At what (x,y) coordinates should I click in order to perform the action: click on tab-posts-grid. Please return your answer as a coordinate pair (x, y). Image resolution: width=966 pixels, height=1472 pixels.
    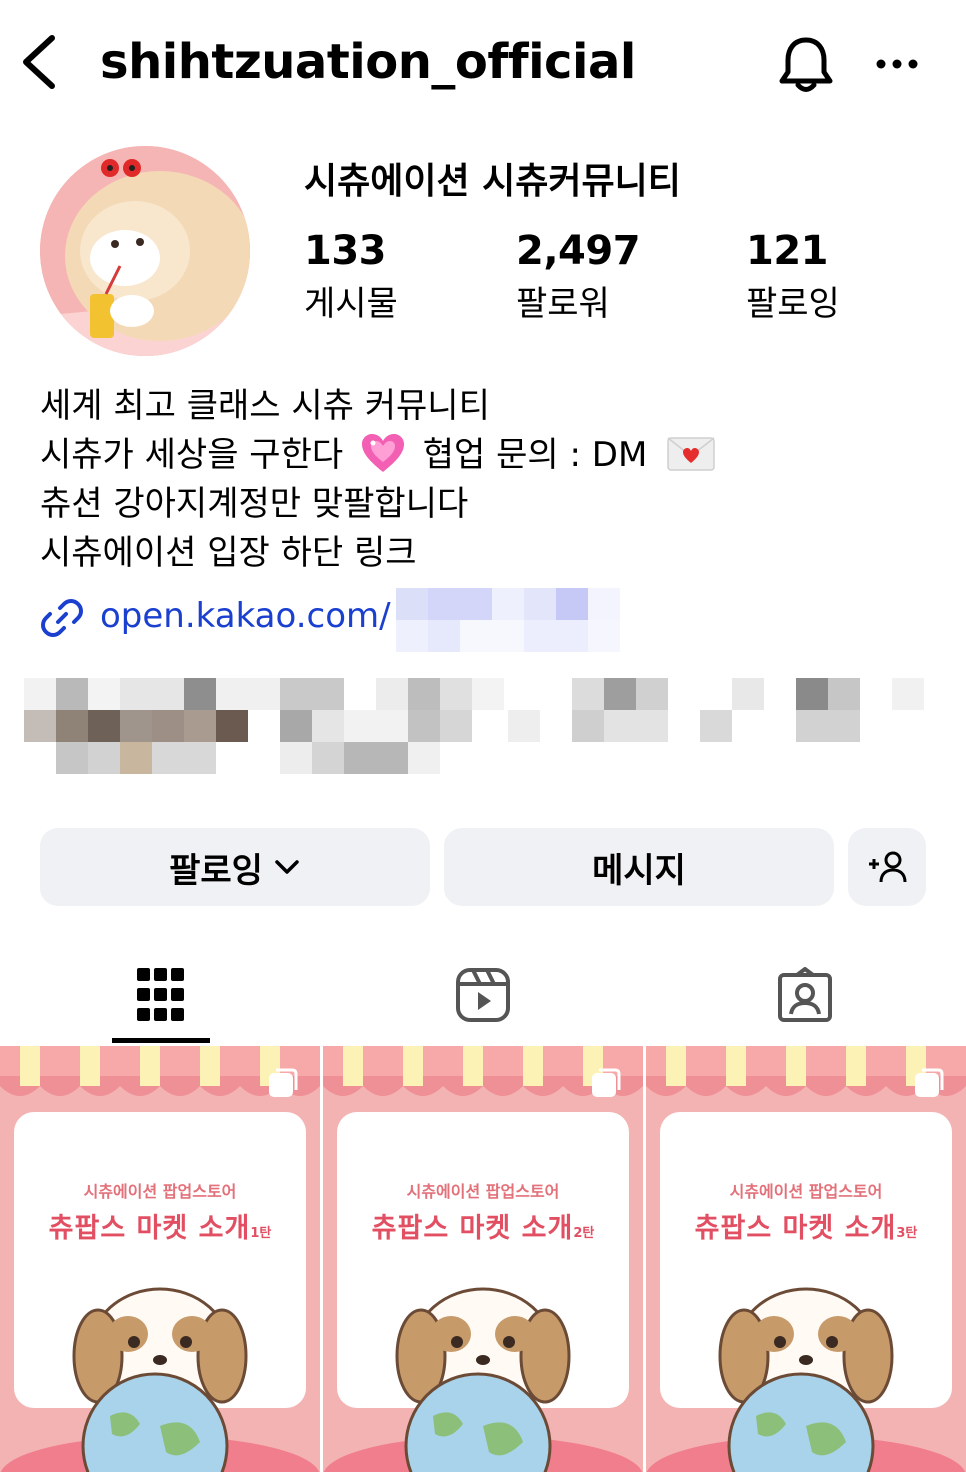
    Looking at the image, I should click on (161, 995).